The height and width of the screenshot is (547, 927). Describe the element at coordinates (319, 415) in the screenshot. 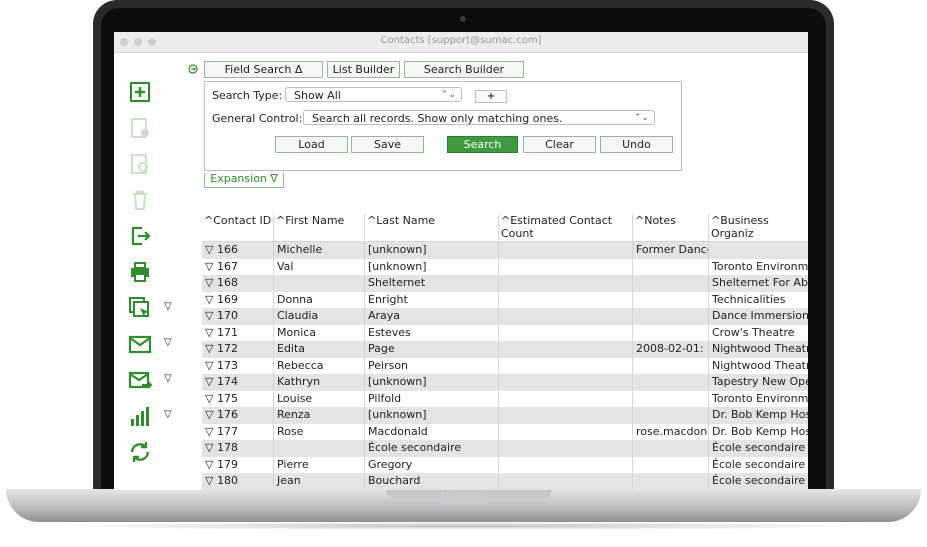

I see `first-name-cell: Renza` at that location.